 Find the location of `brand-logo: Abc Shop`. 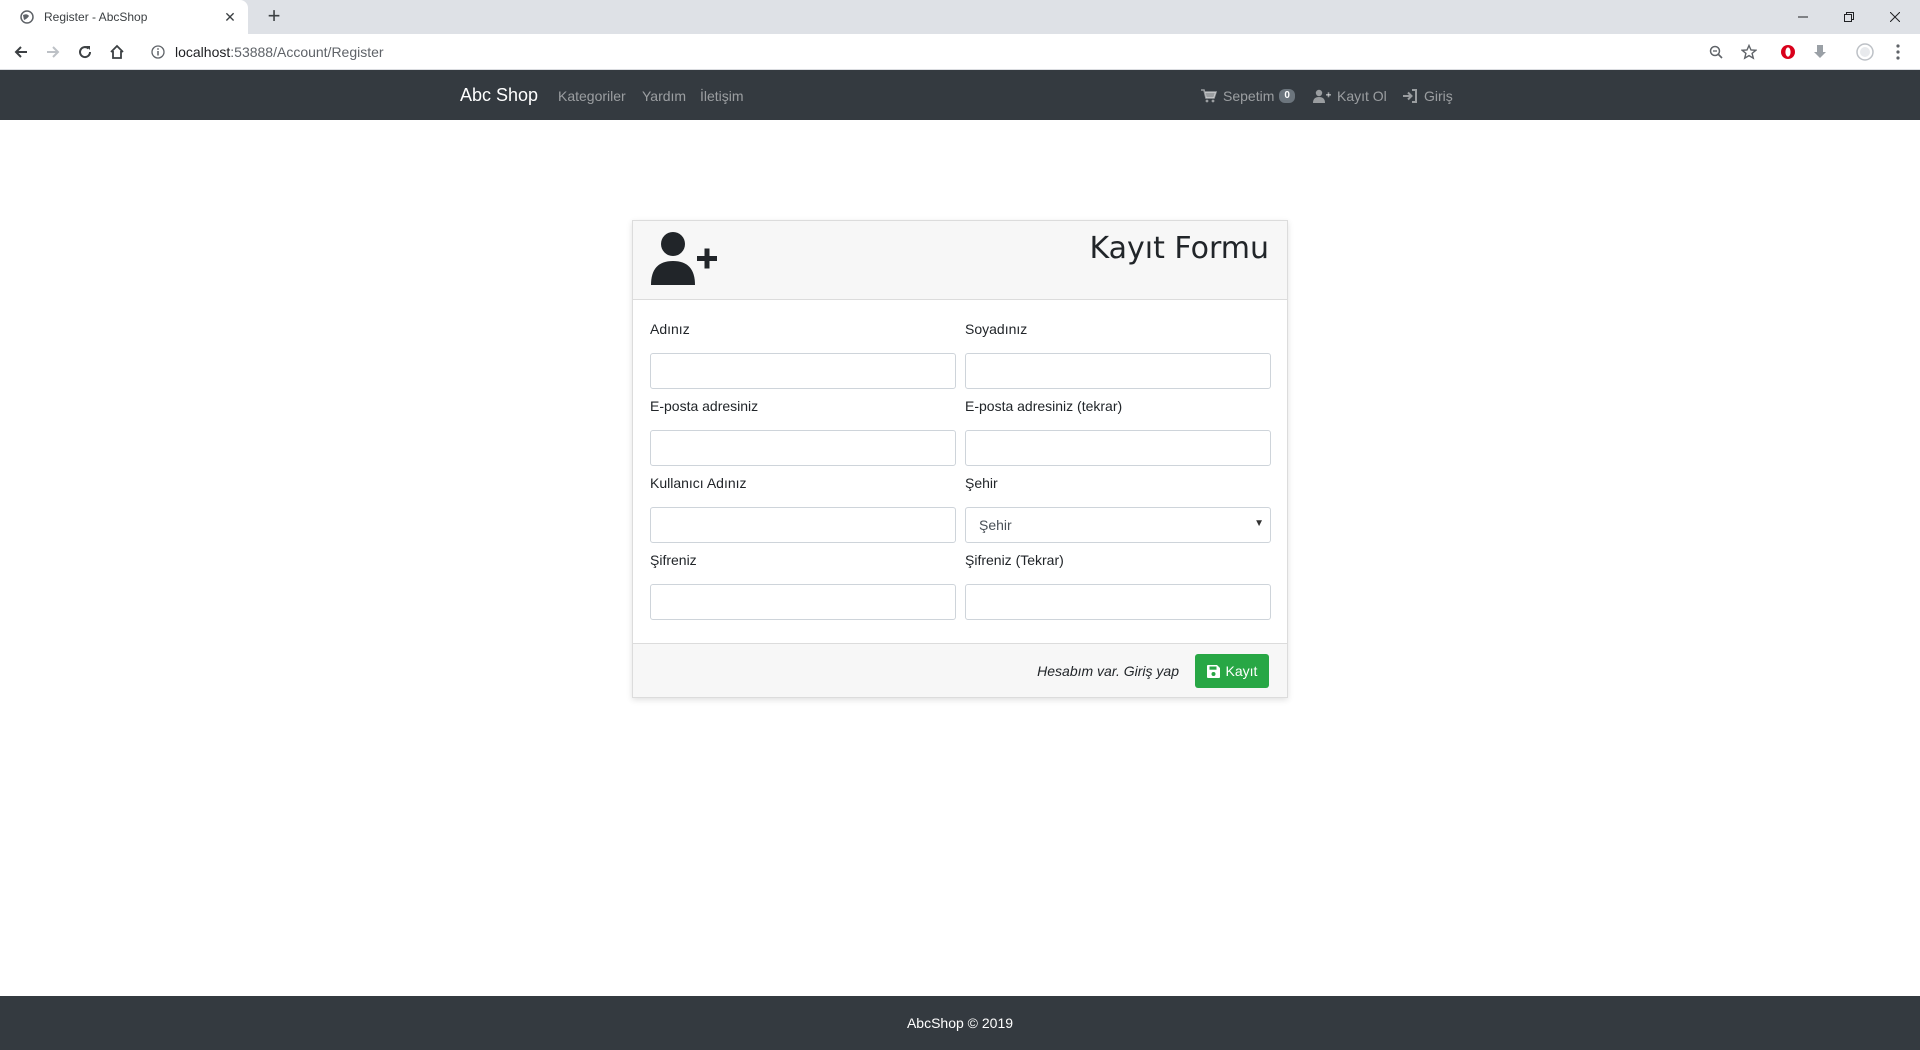

brand-logo: Abc Shop is located at coordinates (499, 95).